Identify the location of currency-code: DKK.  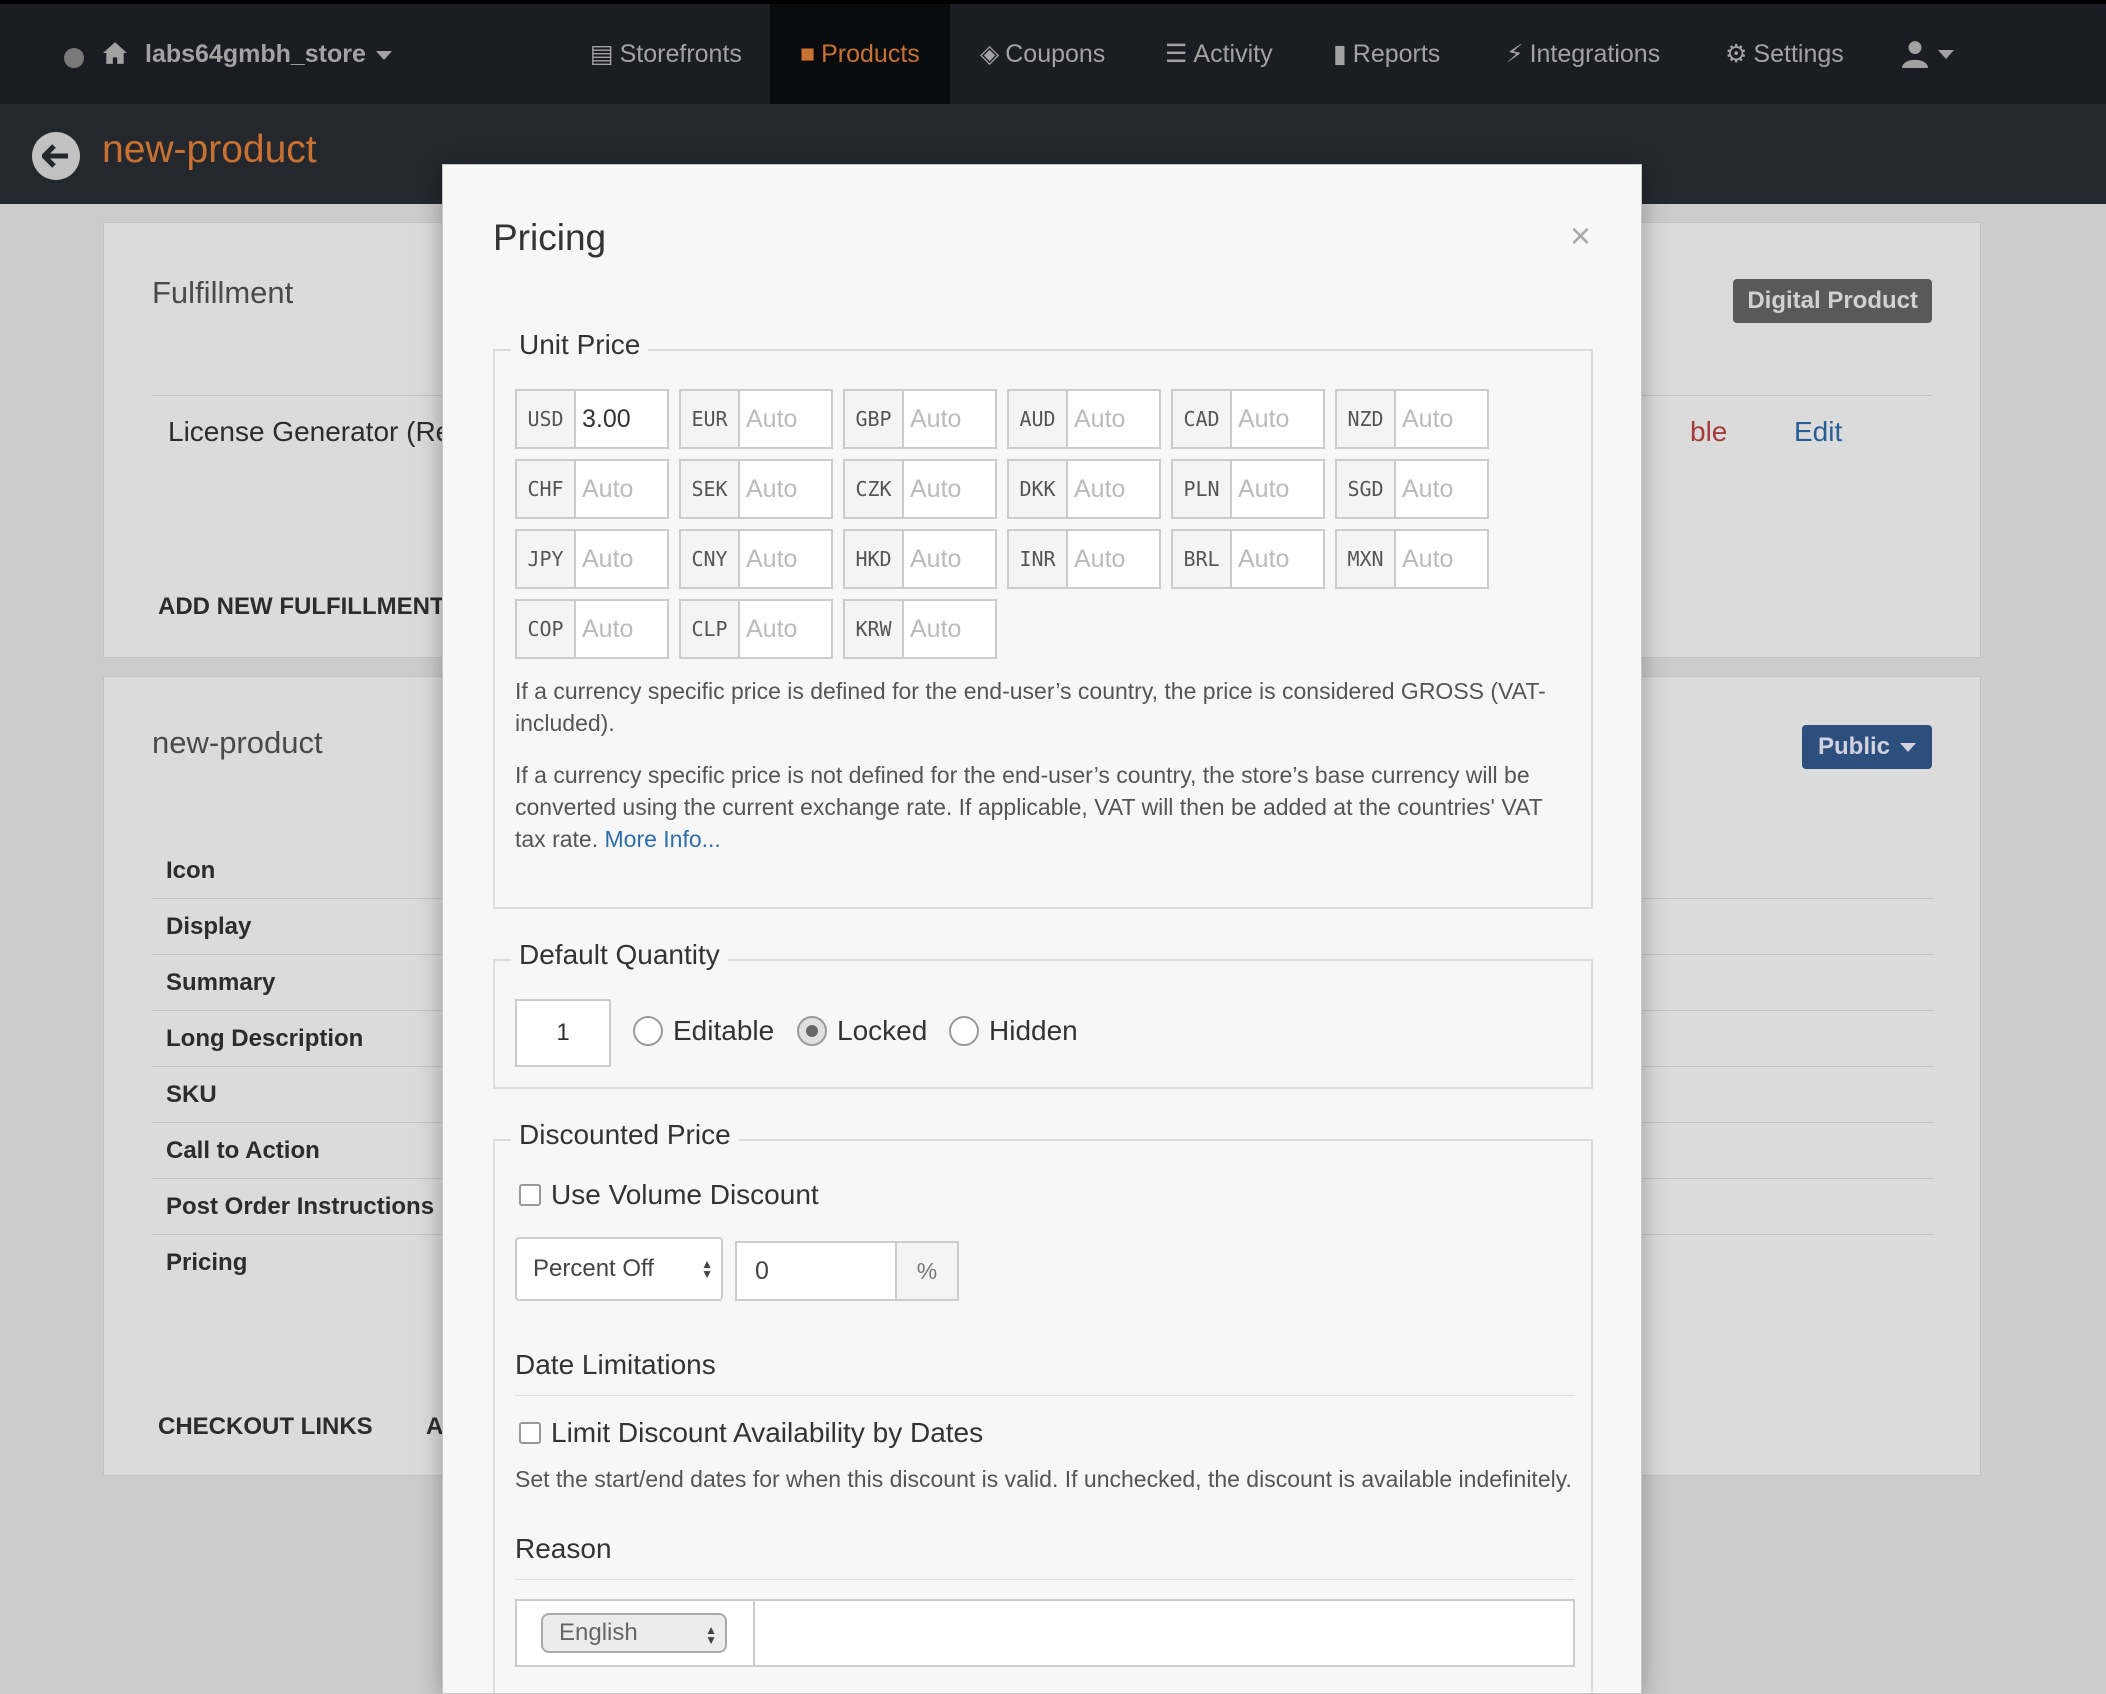
(1038, 489).